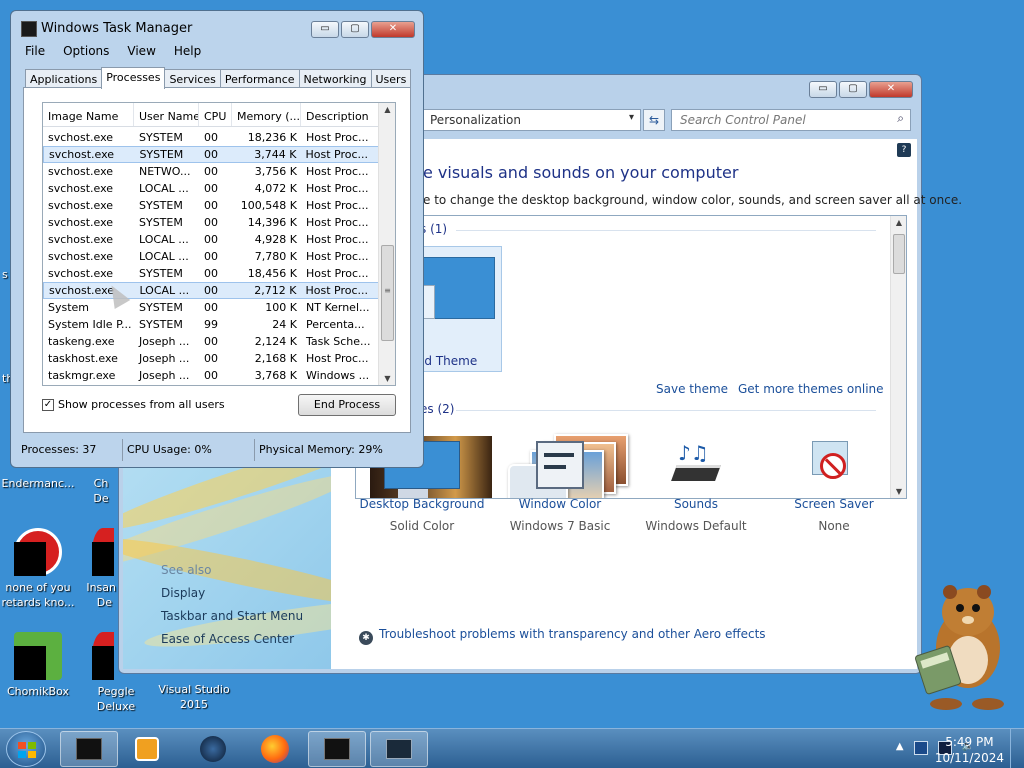 The height and width of the screenshot is (768, 1024). What do you see at coordinates (183, 593) in the screenshot?
I see `see-also-display: Display` at bounding box center [183, 593].